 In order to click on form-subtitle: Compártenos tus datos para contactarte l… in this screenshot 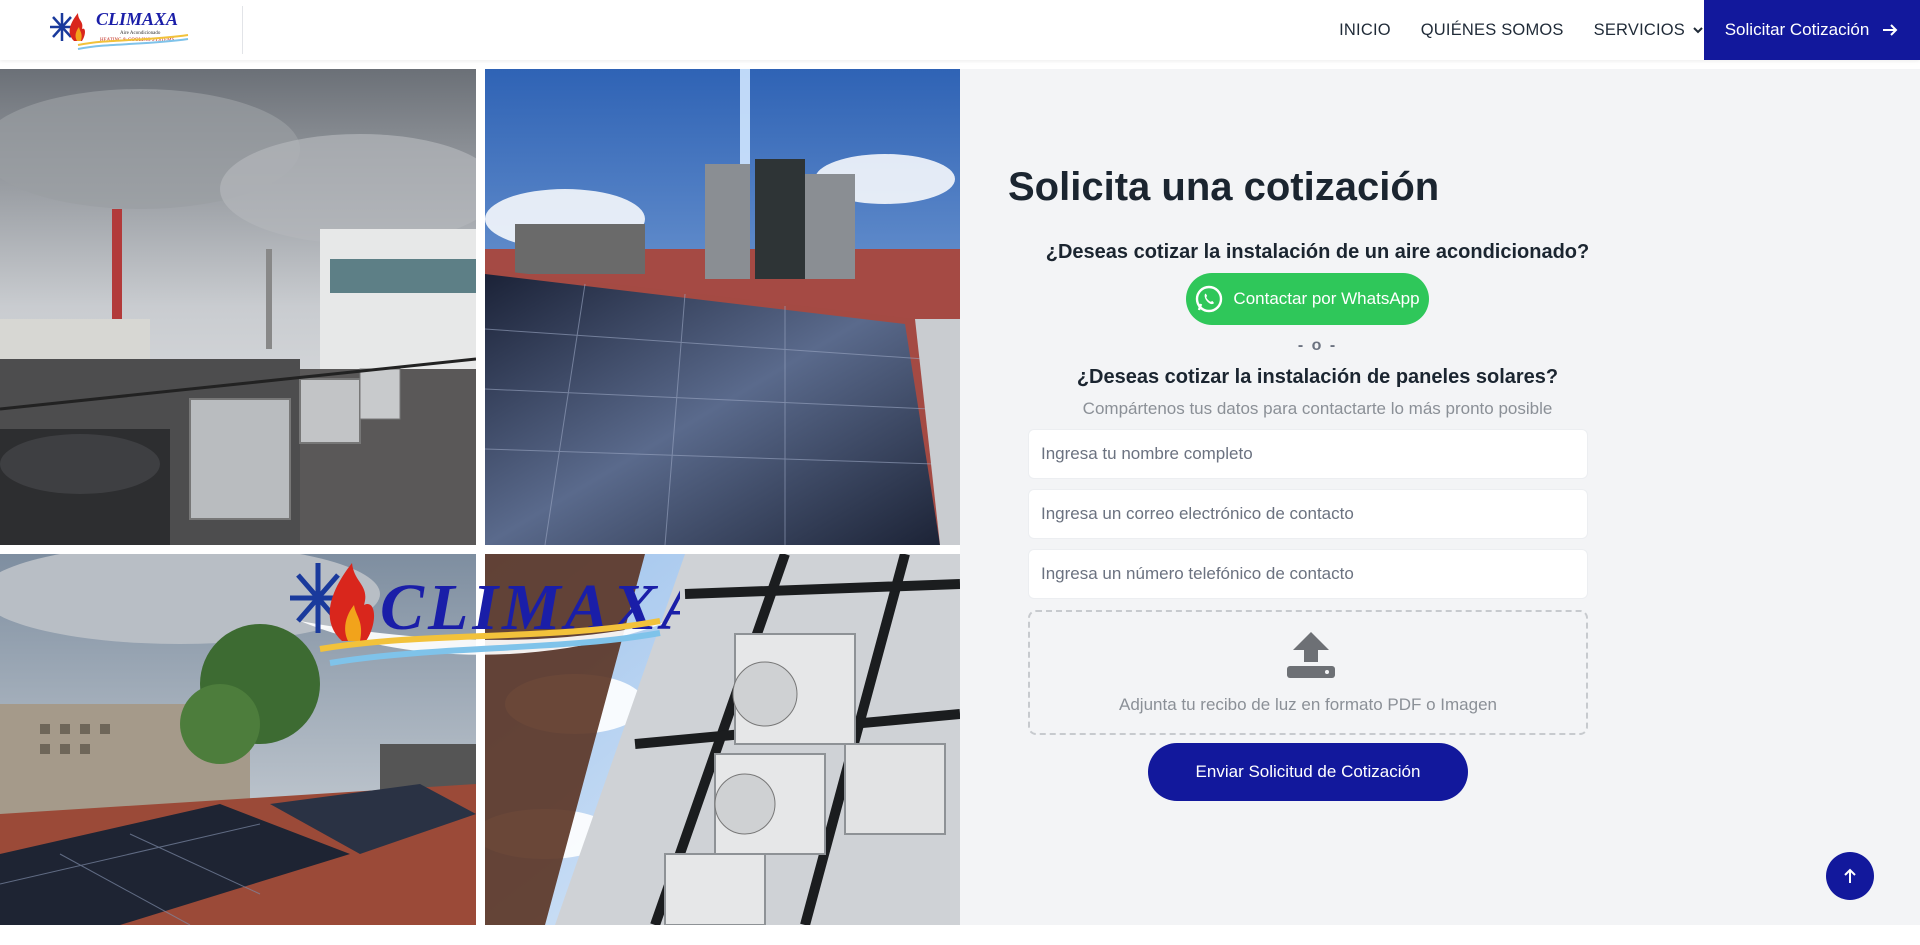, I will do `click(1317, 408)`.